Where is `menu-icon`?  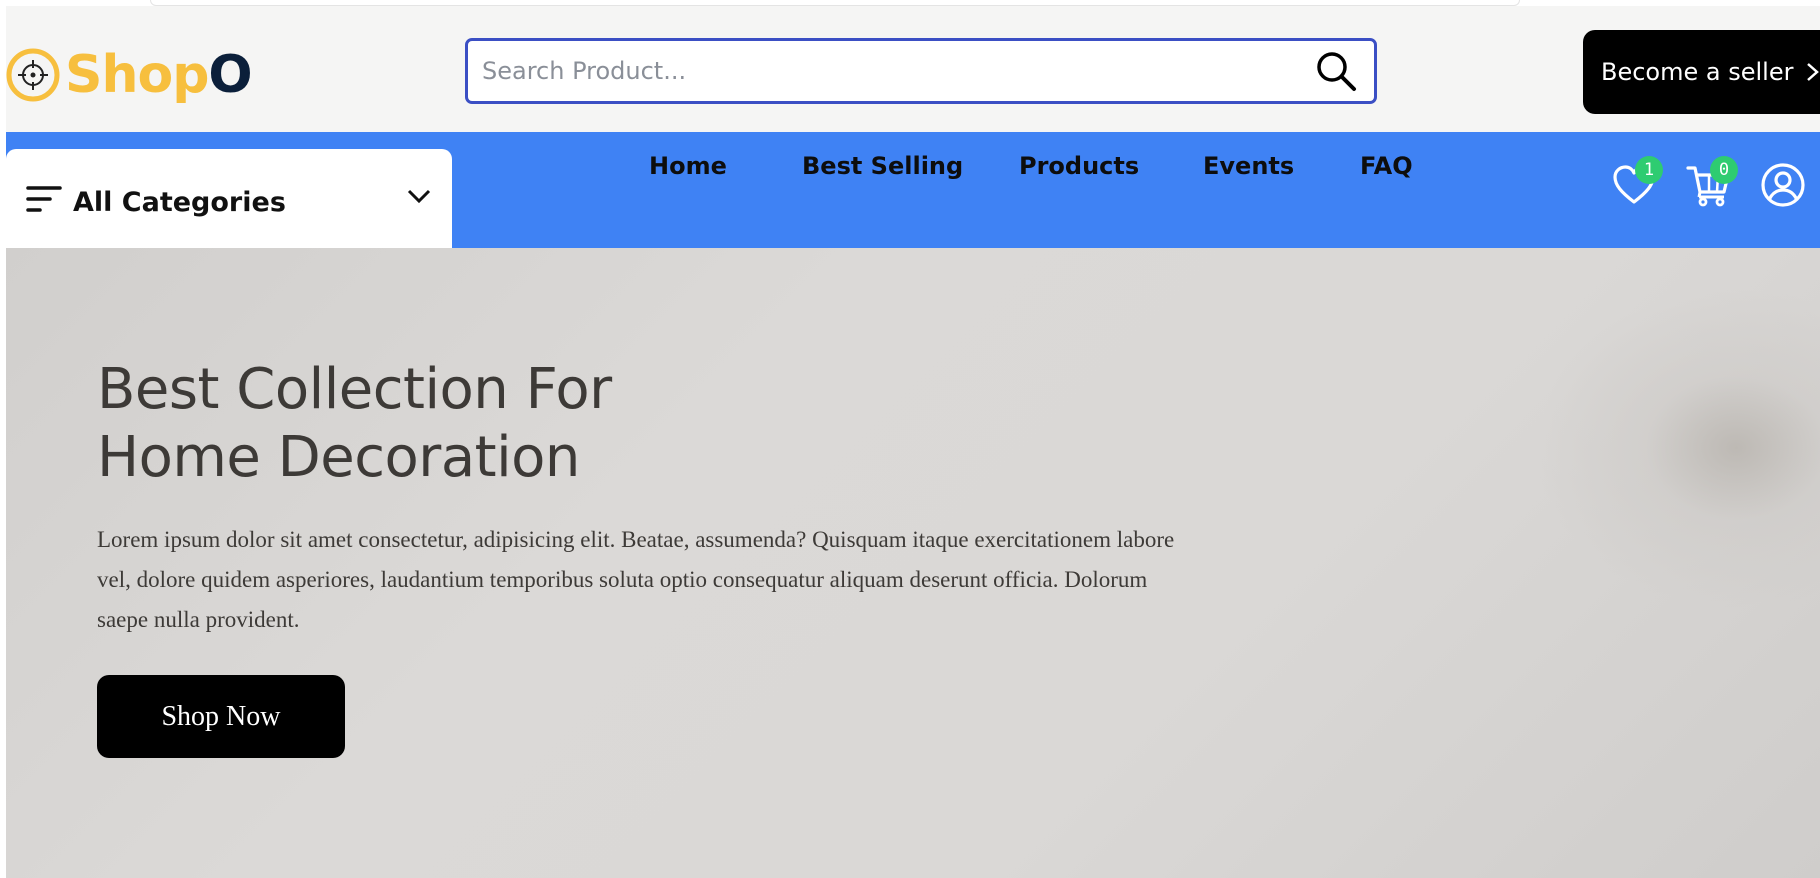
menu-icon is located at coordinates (44, 198).